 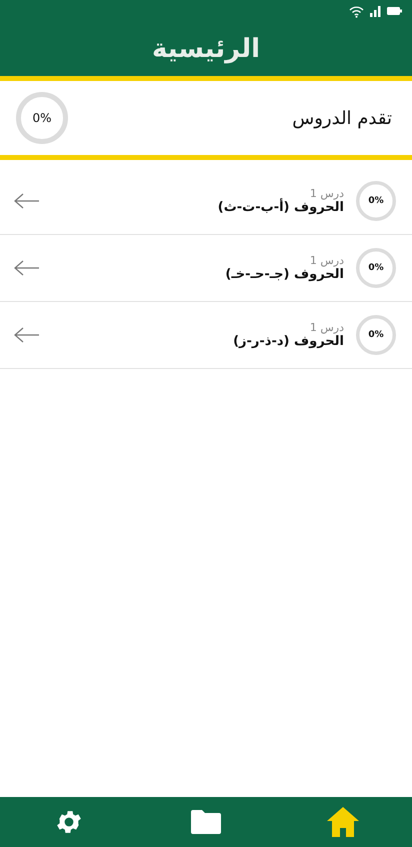 What do you see at coordinates (288, 341) in the screenshot?
I see `lesson-title: الحروف (د-ذ-ر-ز)` at bounding box center [288, 341].